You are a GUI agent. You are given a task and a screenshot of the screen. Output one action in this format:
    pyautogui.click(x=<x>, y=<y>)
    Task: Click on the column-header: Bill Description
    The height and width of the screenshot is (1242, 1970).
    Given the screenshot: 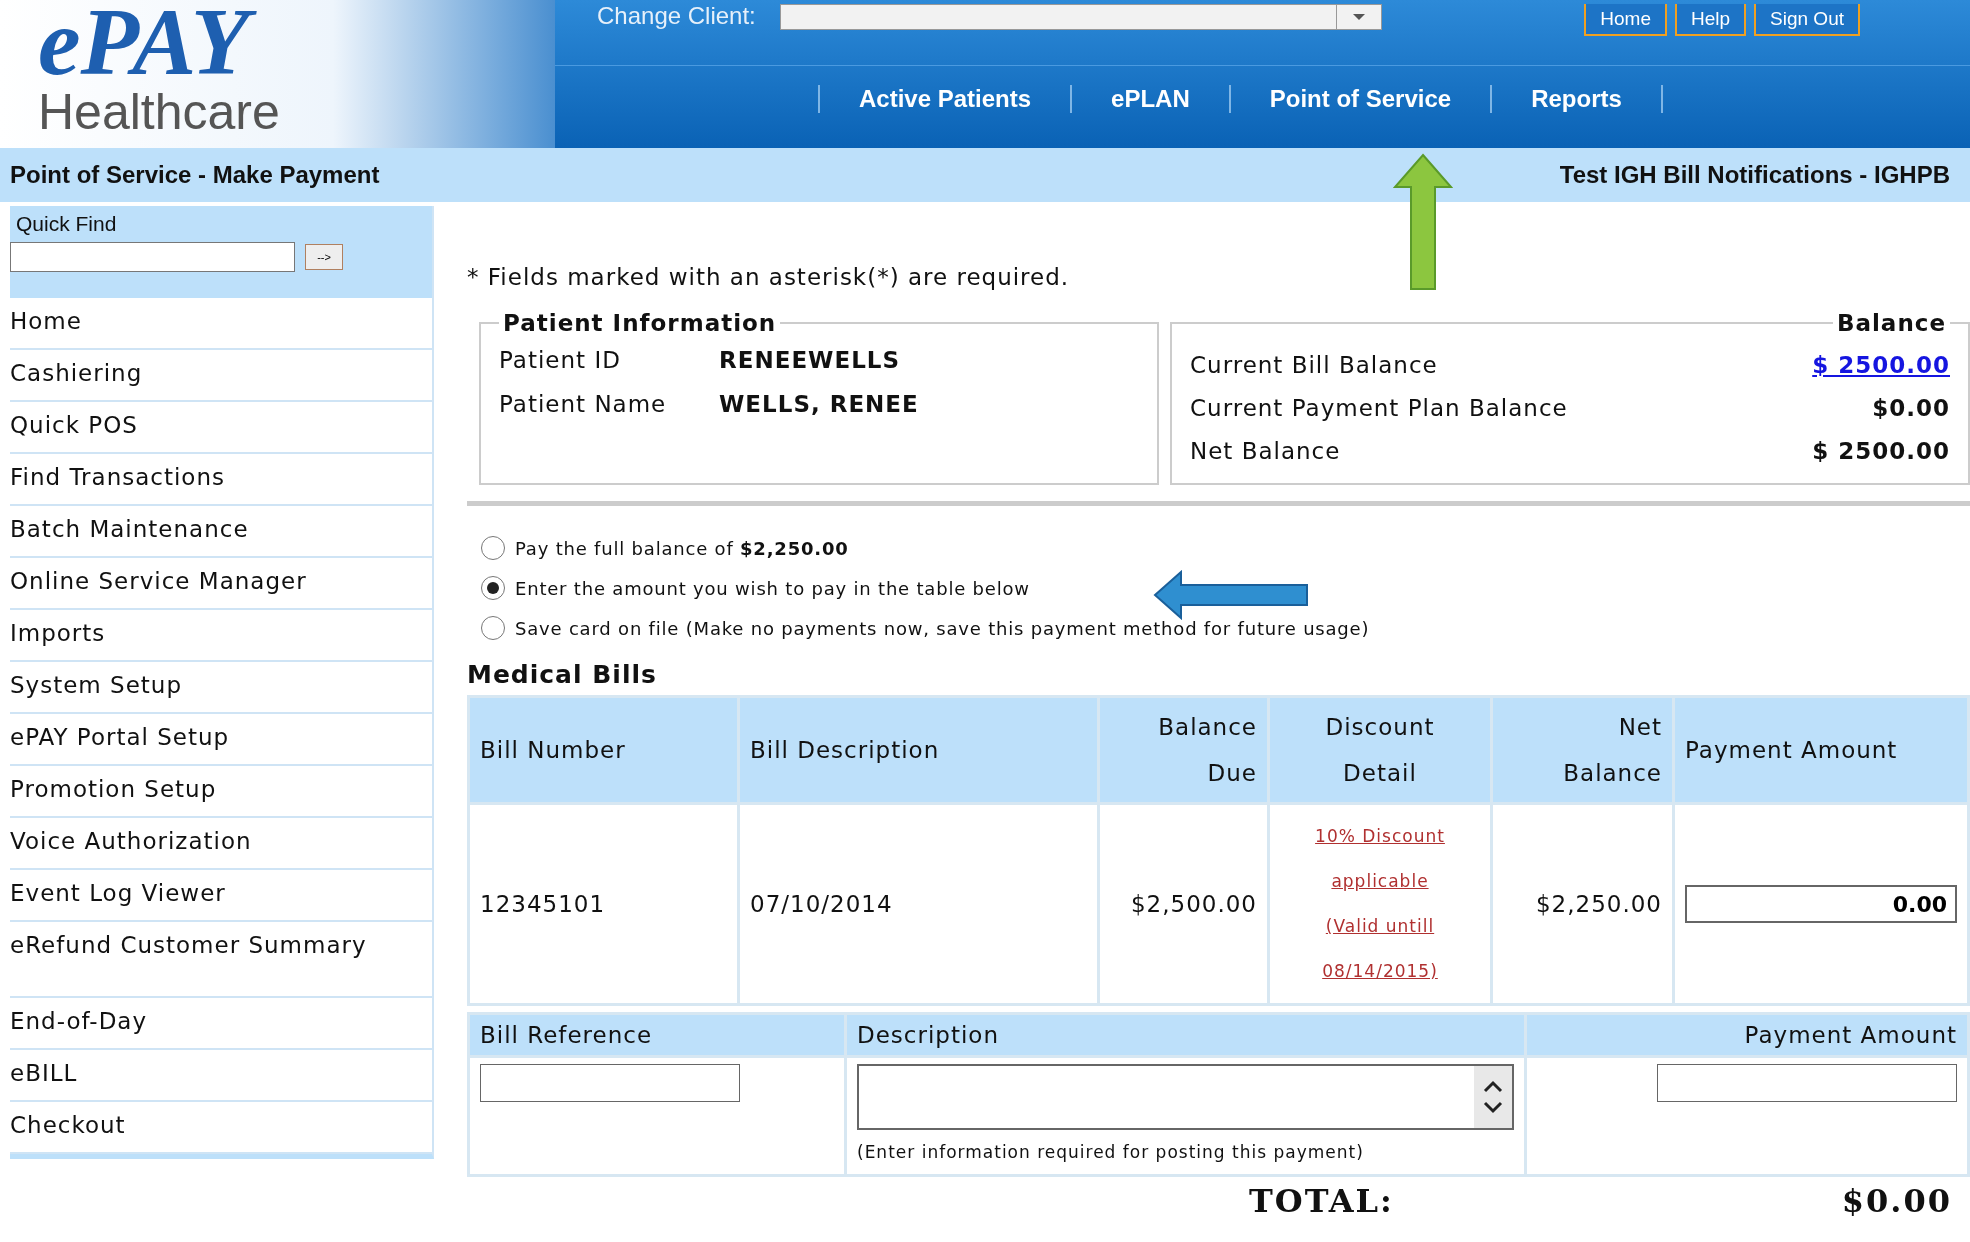 What is the action you would take?
    pyautogui.click(x=918, y=750)
    